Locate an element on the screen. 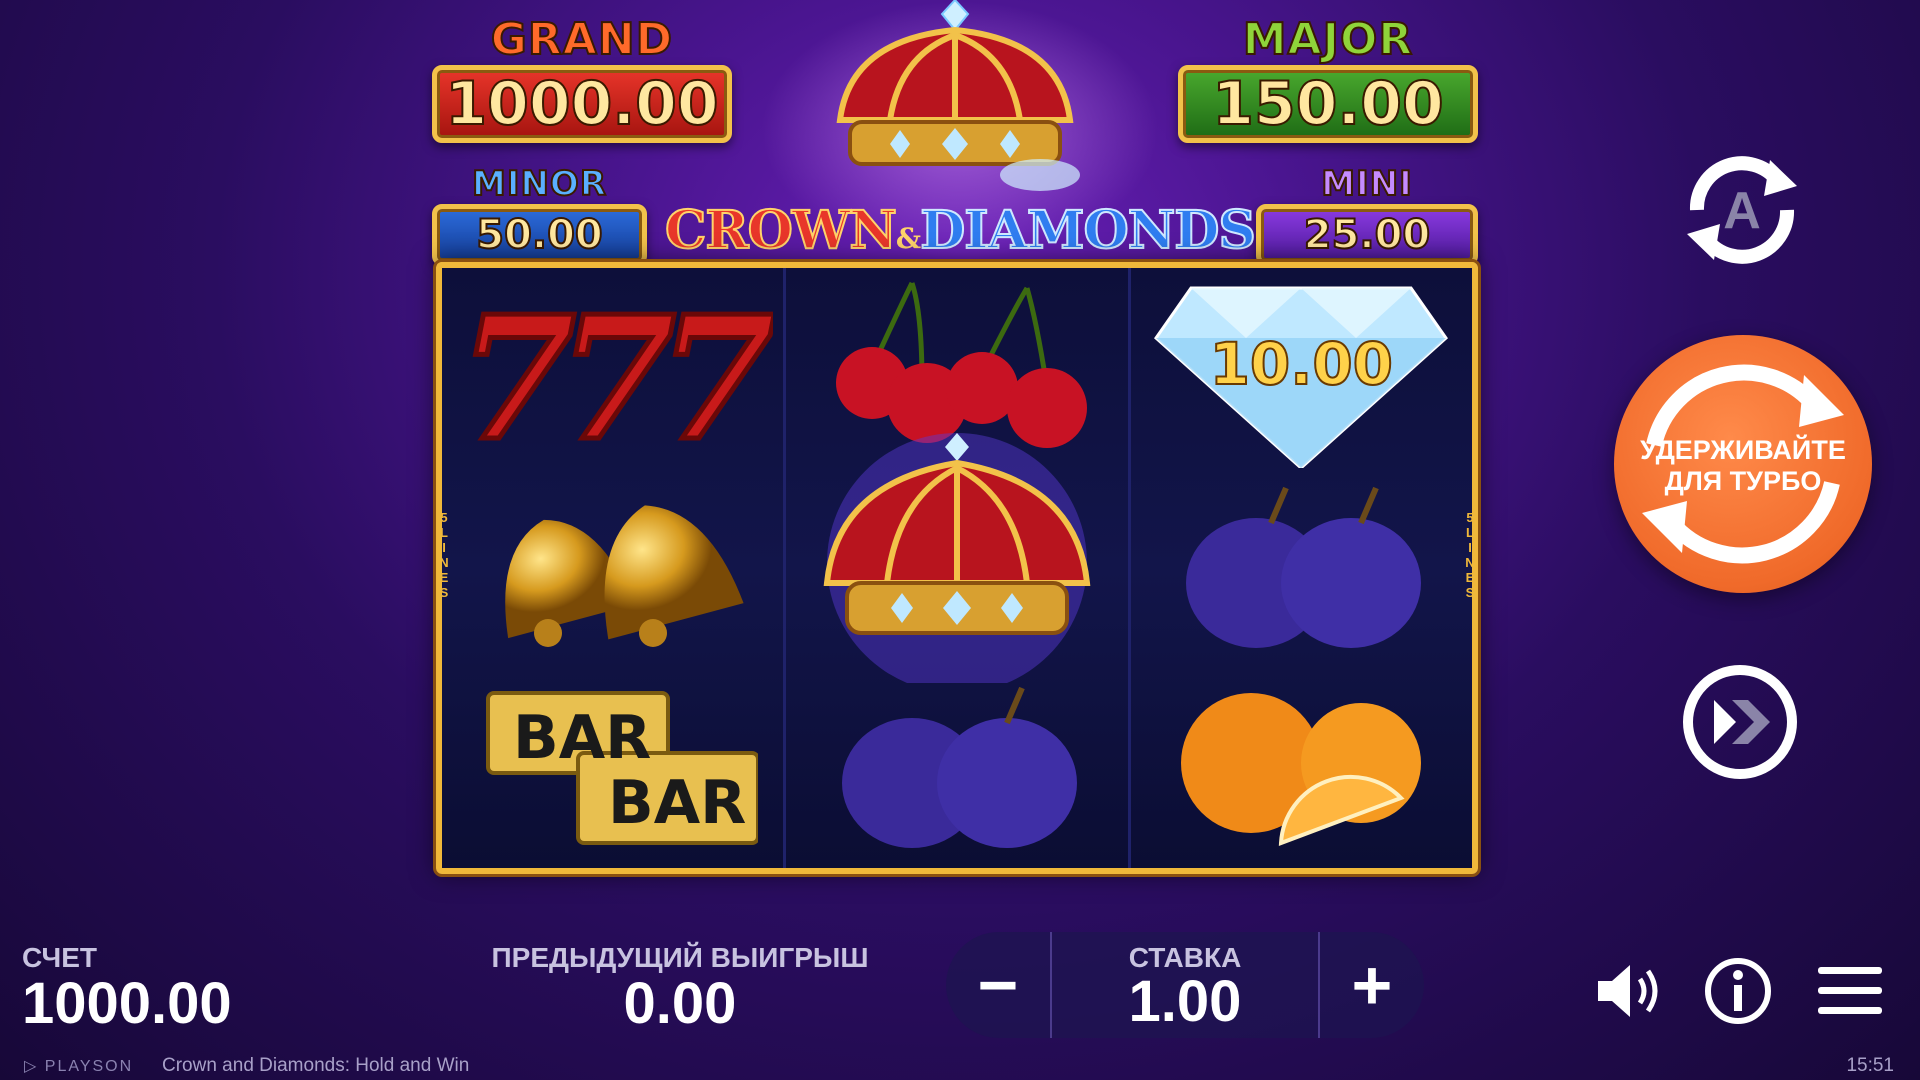 Image resolution: width=1920 pixels, height=1080 pixels. game-logo: CROWN&DIAMONDS is located at coordinates (960, 230).